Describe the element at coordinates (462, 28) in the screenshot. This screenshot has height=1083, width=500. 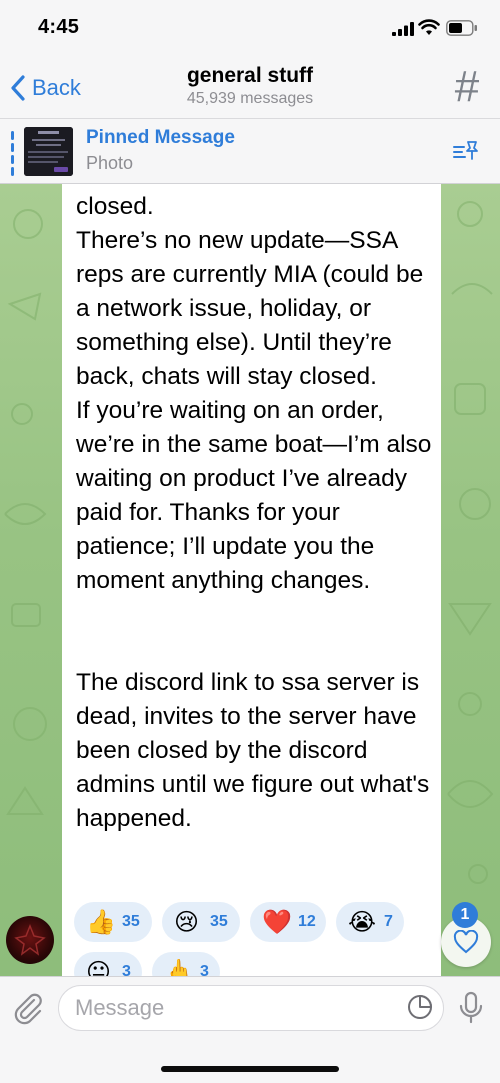
I see `battery-icon` at that location.